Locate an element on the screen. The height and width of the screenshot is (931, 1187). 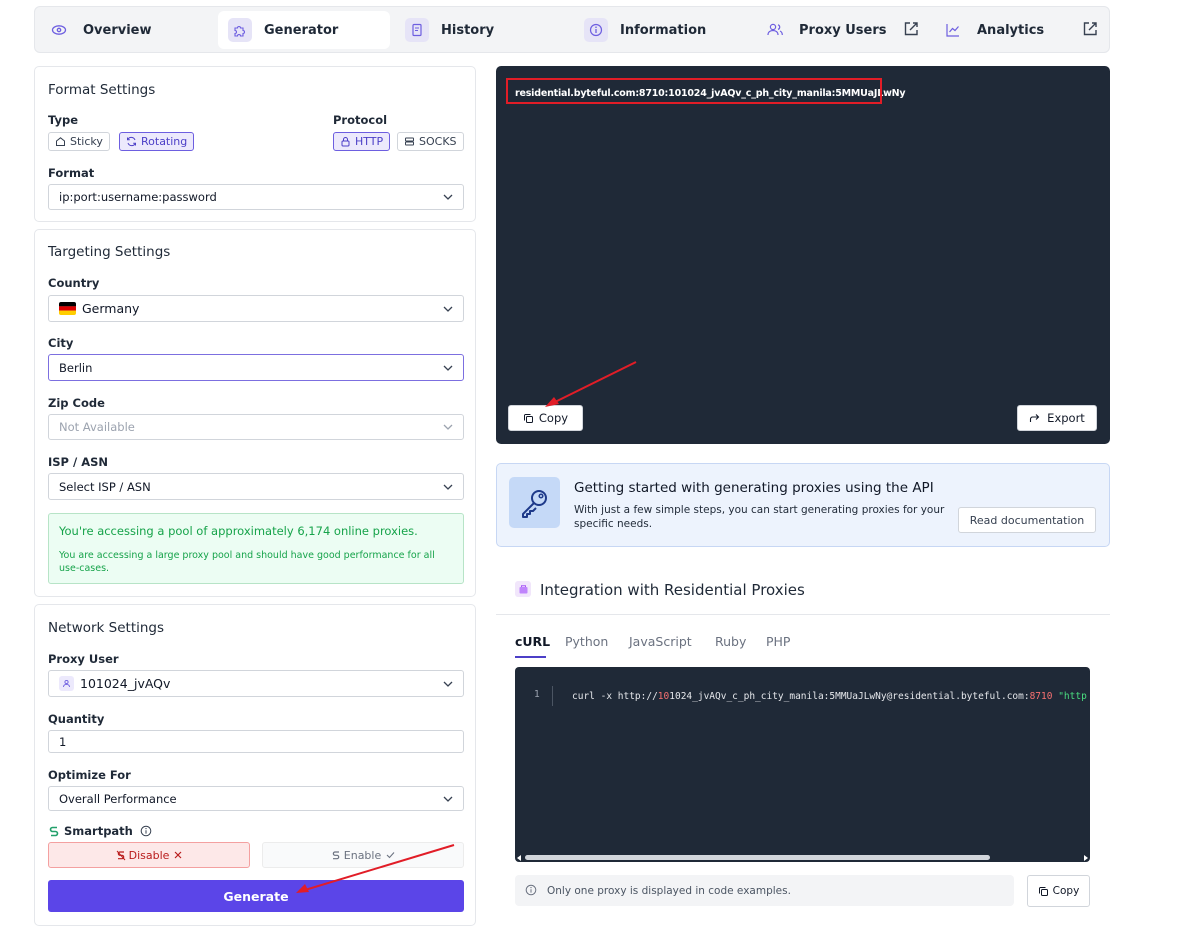
horizontal-scrollbar is located at coordinates (757, 857).